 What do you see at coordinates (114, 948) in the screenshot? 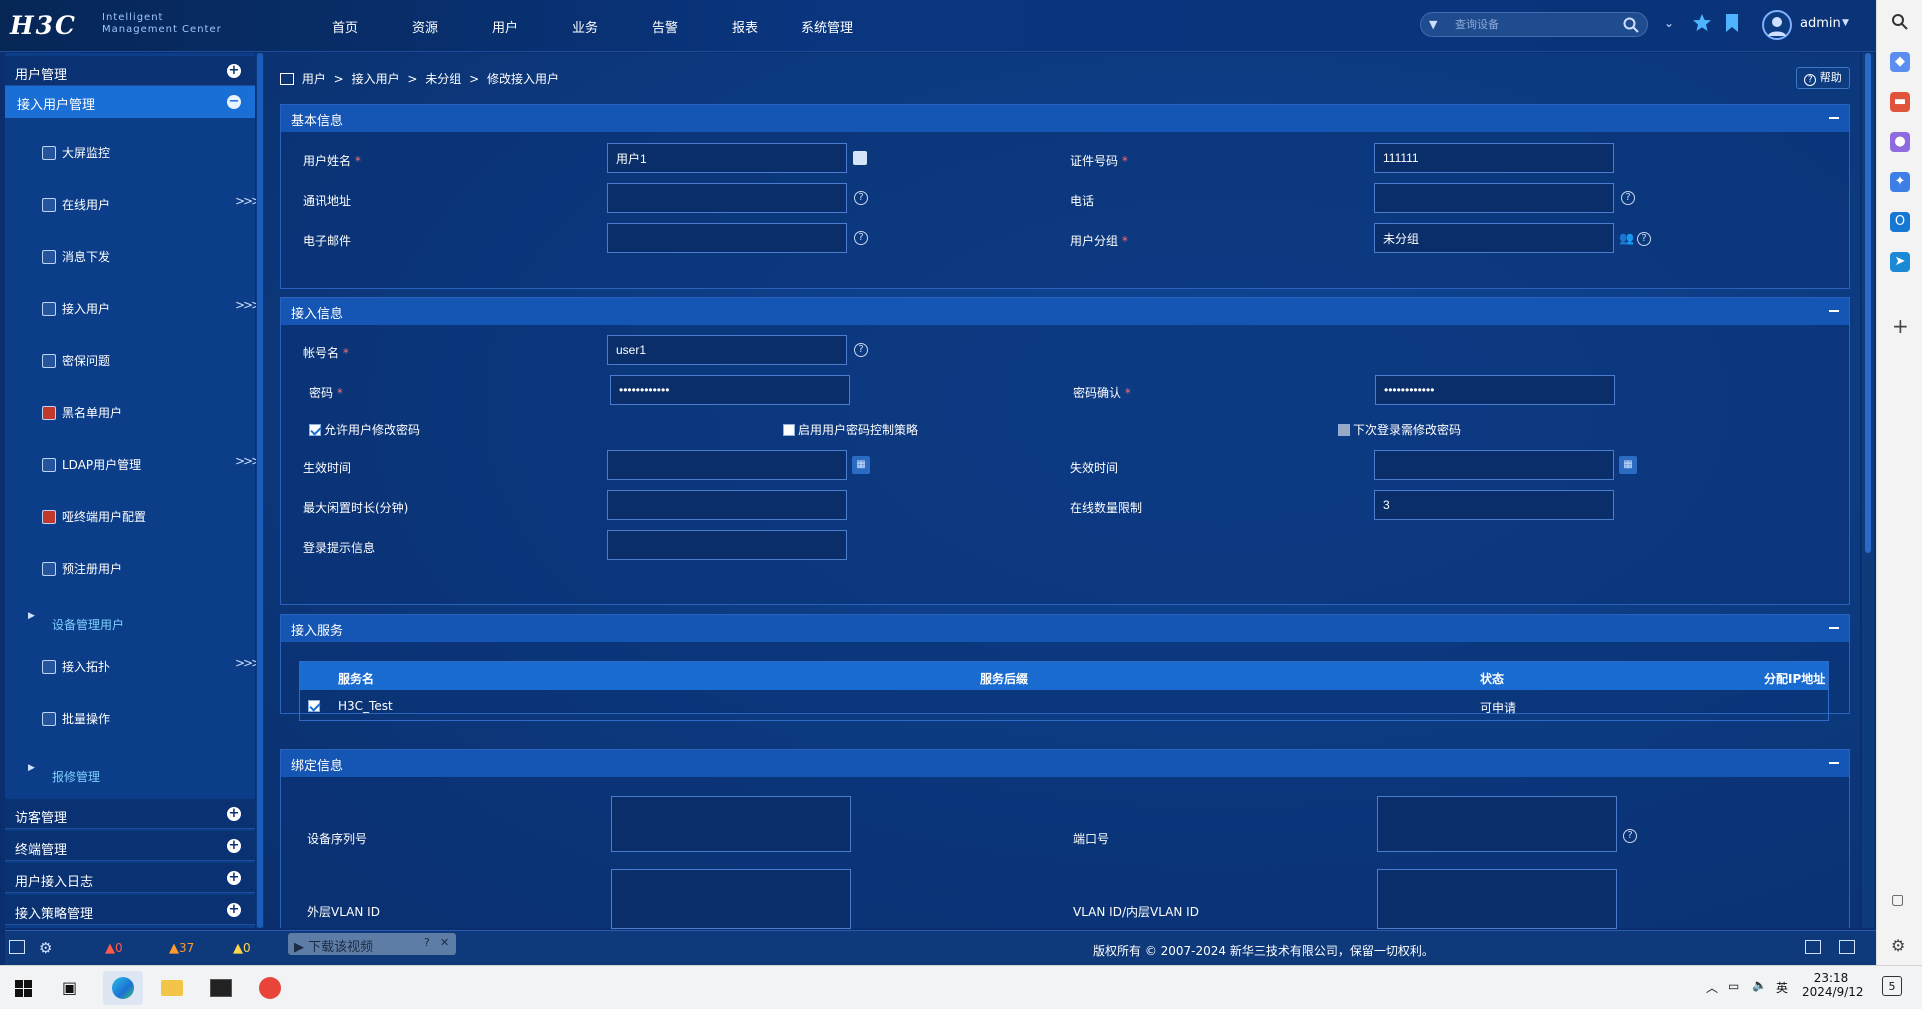
I see `critical-alarm-count: ▲0` at bounding box center [114, 948].